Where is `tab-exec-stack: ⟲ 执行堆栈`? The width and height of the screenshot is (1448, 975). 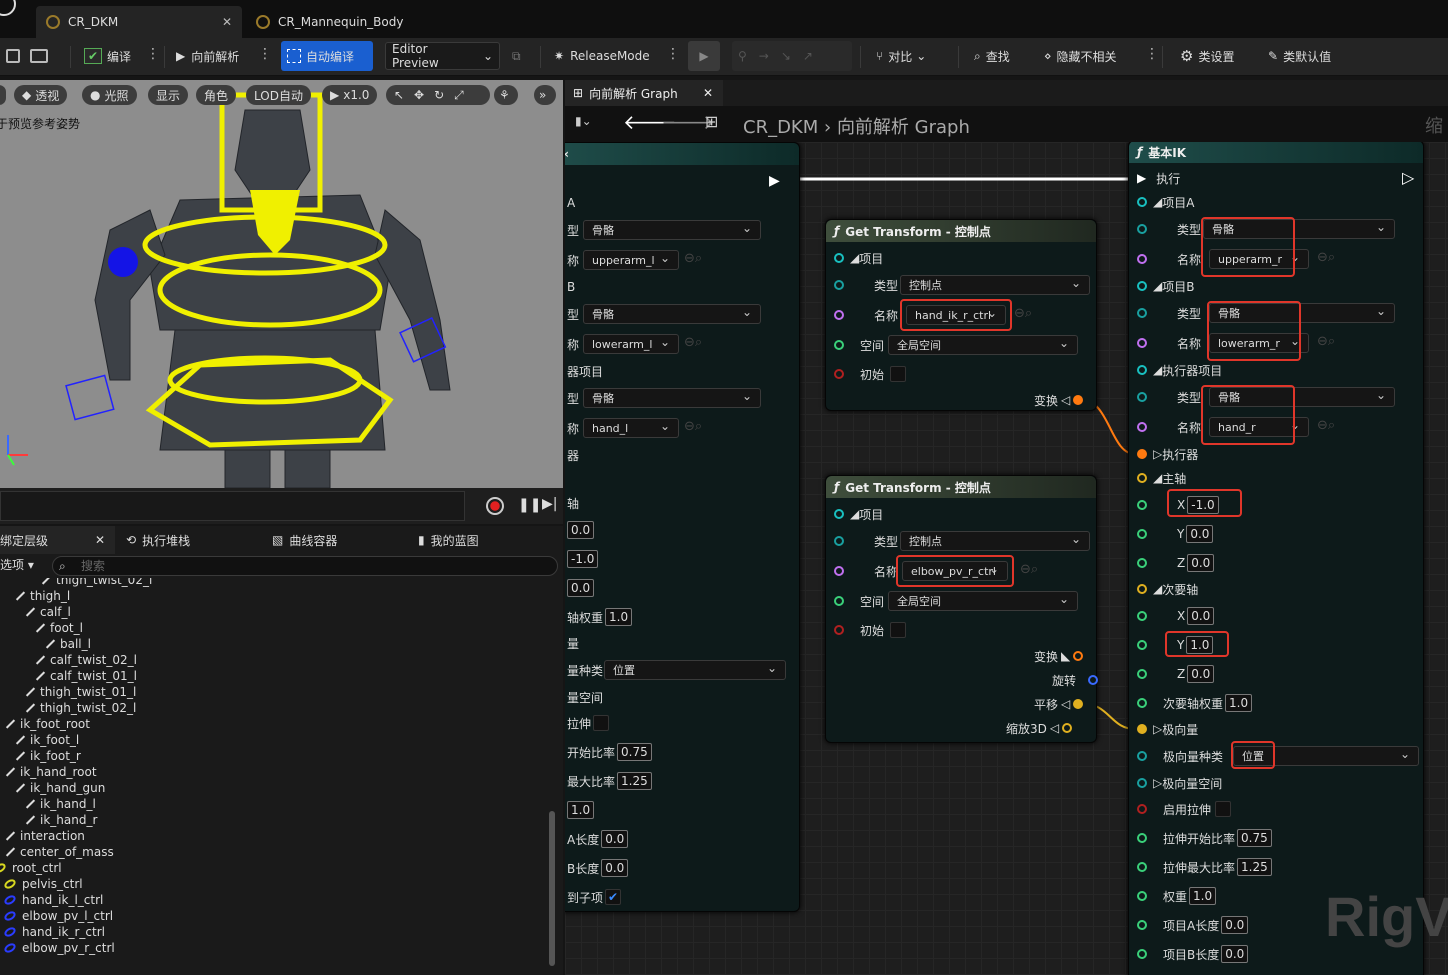
tab-exec-stack: ⟲ 执行堆栈 is located at coordinates (158, 540).